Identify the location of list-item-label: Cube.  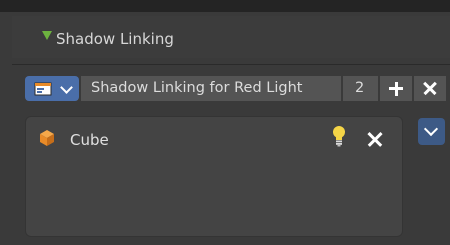
(89, 140).